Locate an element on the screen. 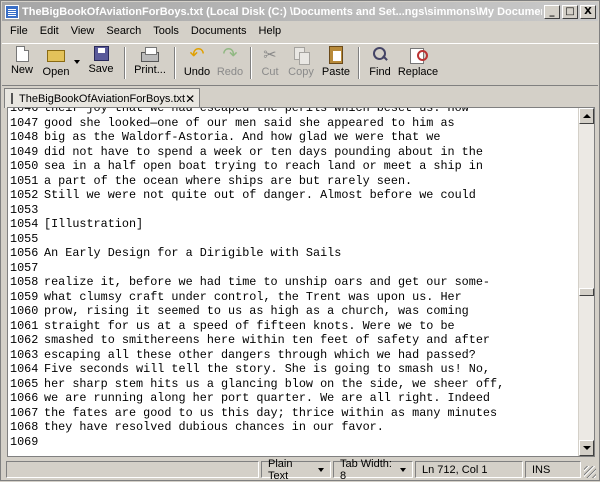  vertical-scrollbar is located at coordinates (586, 282).